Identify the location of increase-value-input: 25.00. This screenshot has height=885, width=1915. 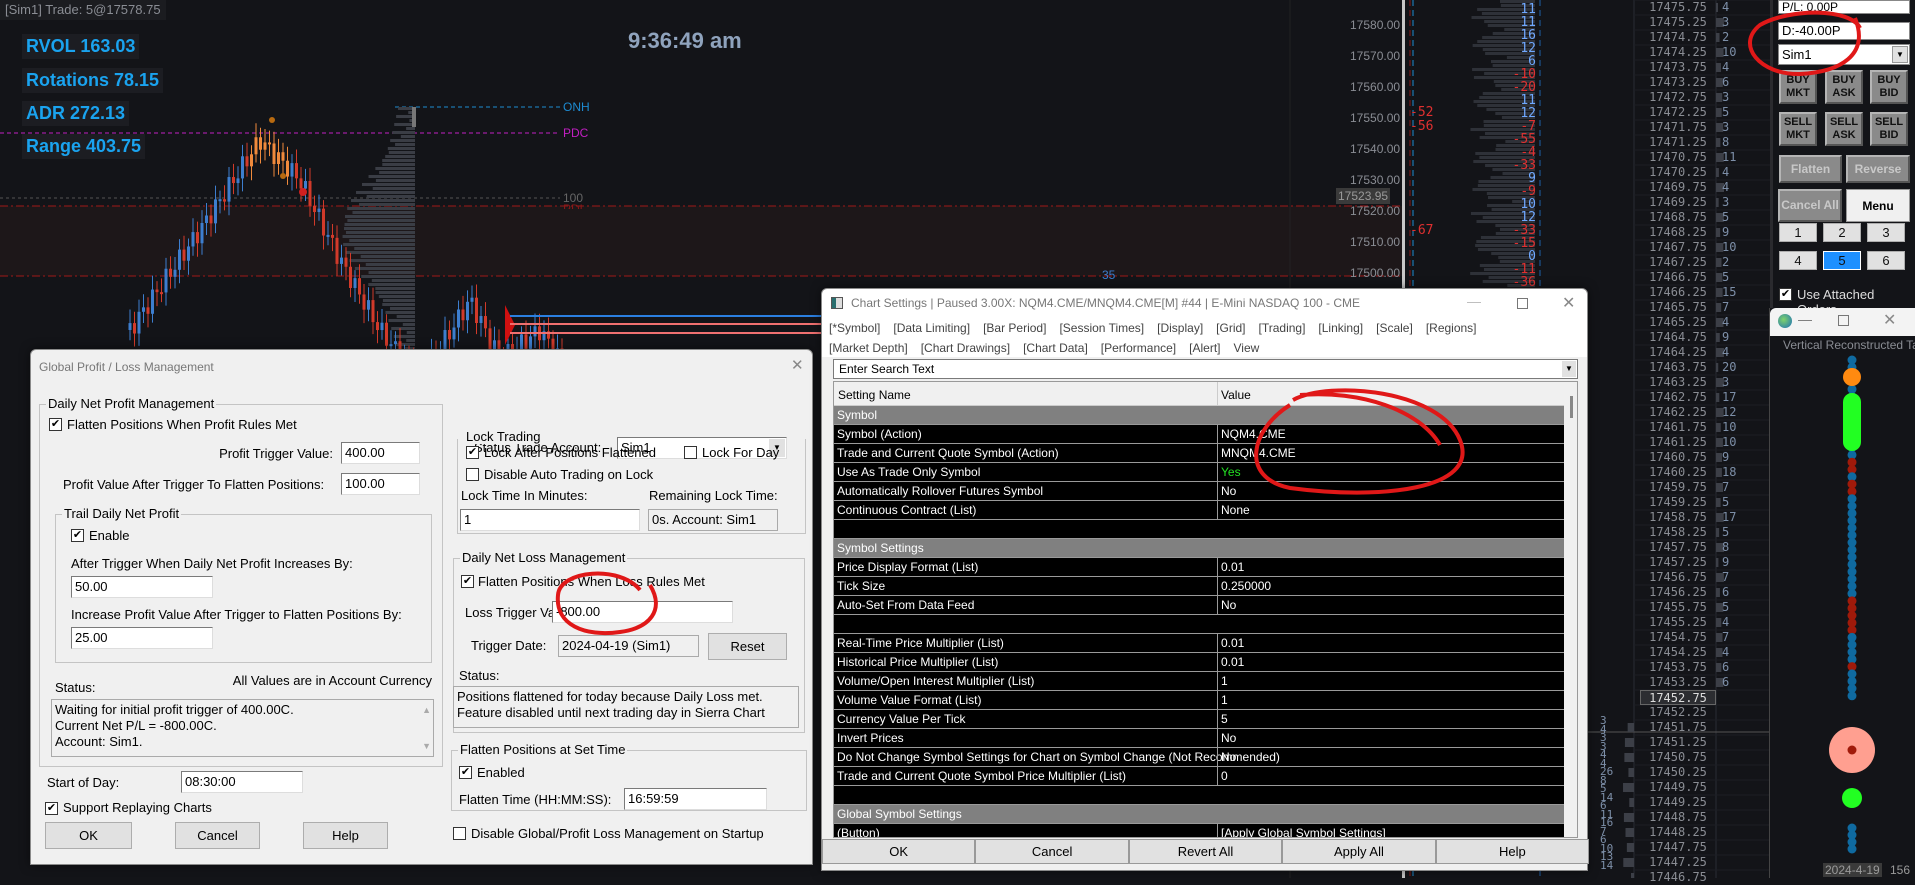
(142, 638).